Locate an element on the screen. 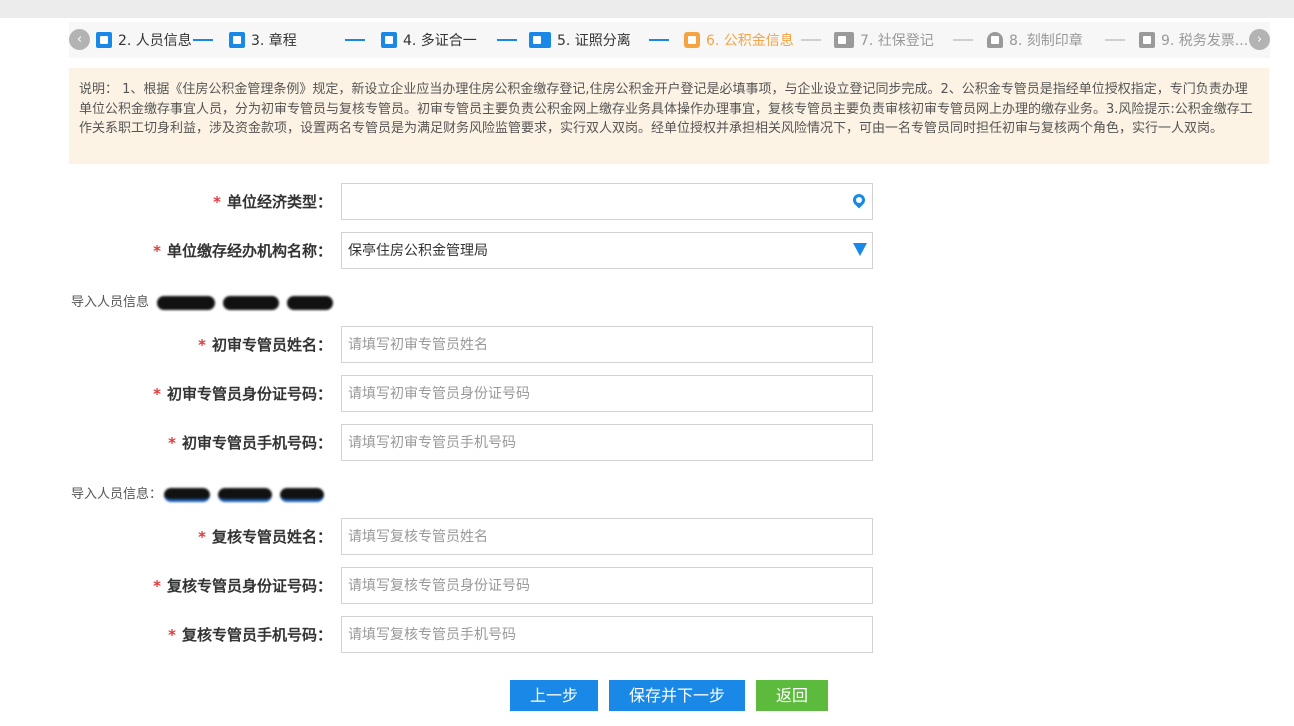 The image size is (1294, 726). initial-phone-label: * 初审专管员手机号码： is located at coordinates (250, 443).